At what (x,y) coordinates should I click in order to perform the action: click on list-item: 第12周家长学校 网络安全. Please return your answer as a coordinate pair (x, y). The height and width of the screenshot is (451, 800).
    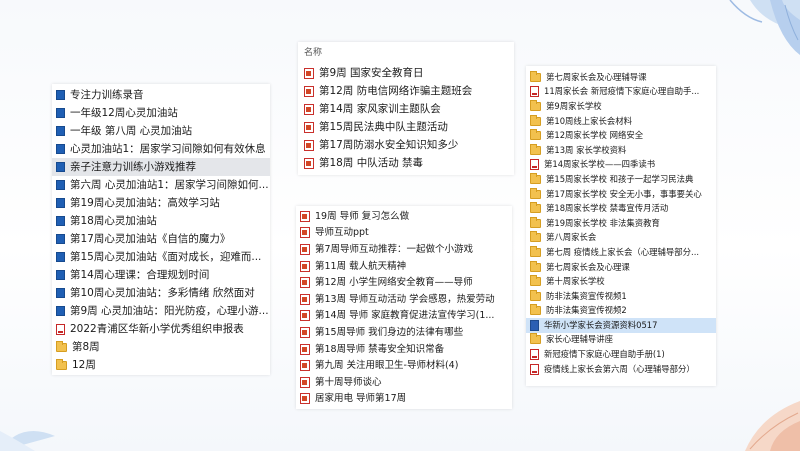
    Looking at the image, I should click on (621, 135).